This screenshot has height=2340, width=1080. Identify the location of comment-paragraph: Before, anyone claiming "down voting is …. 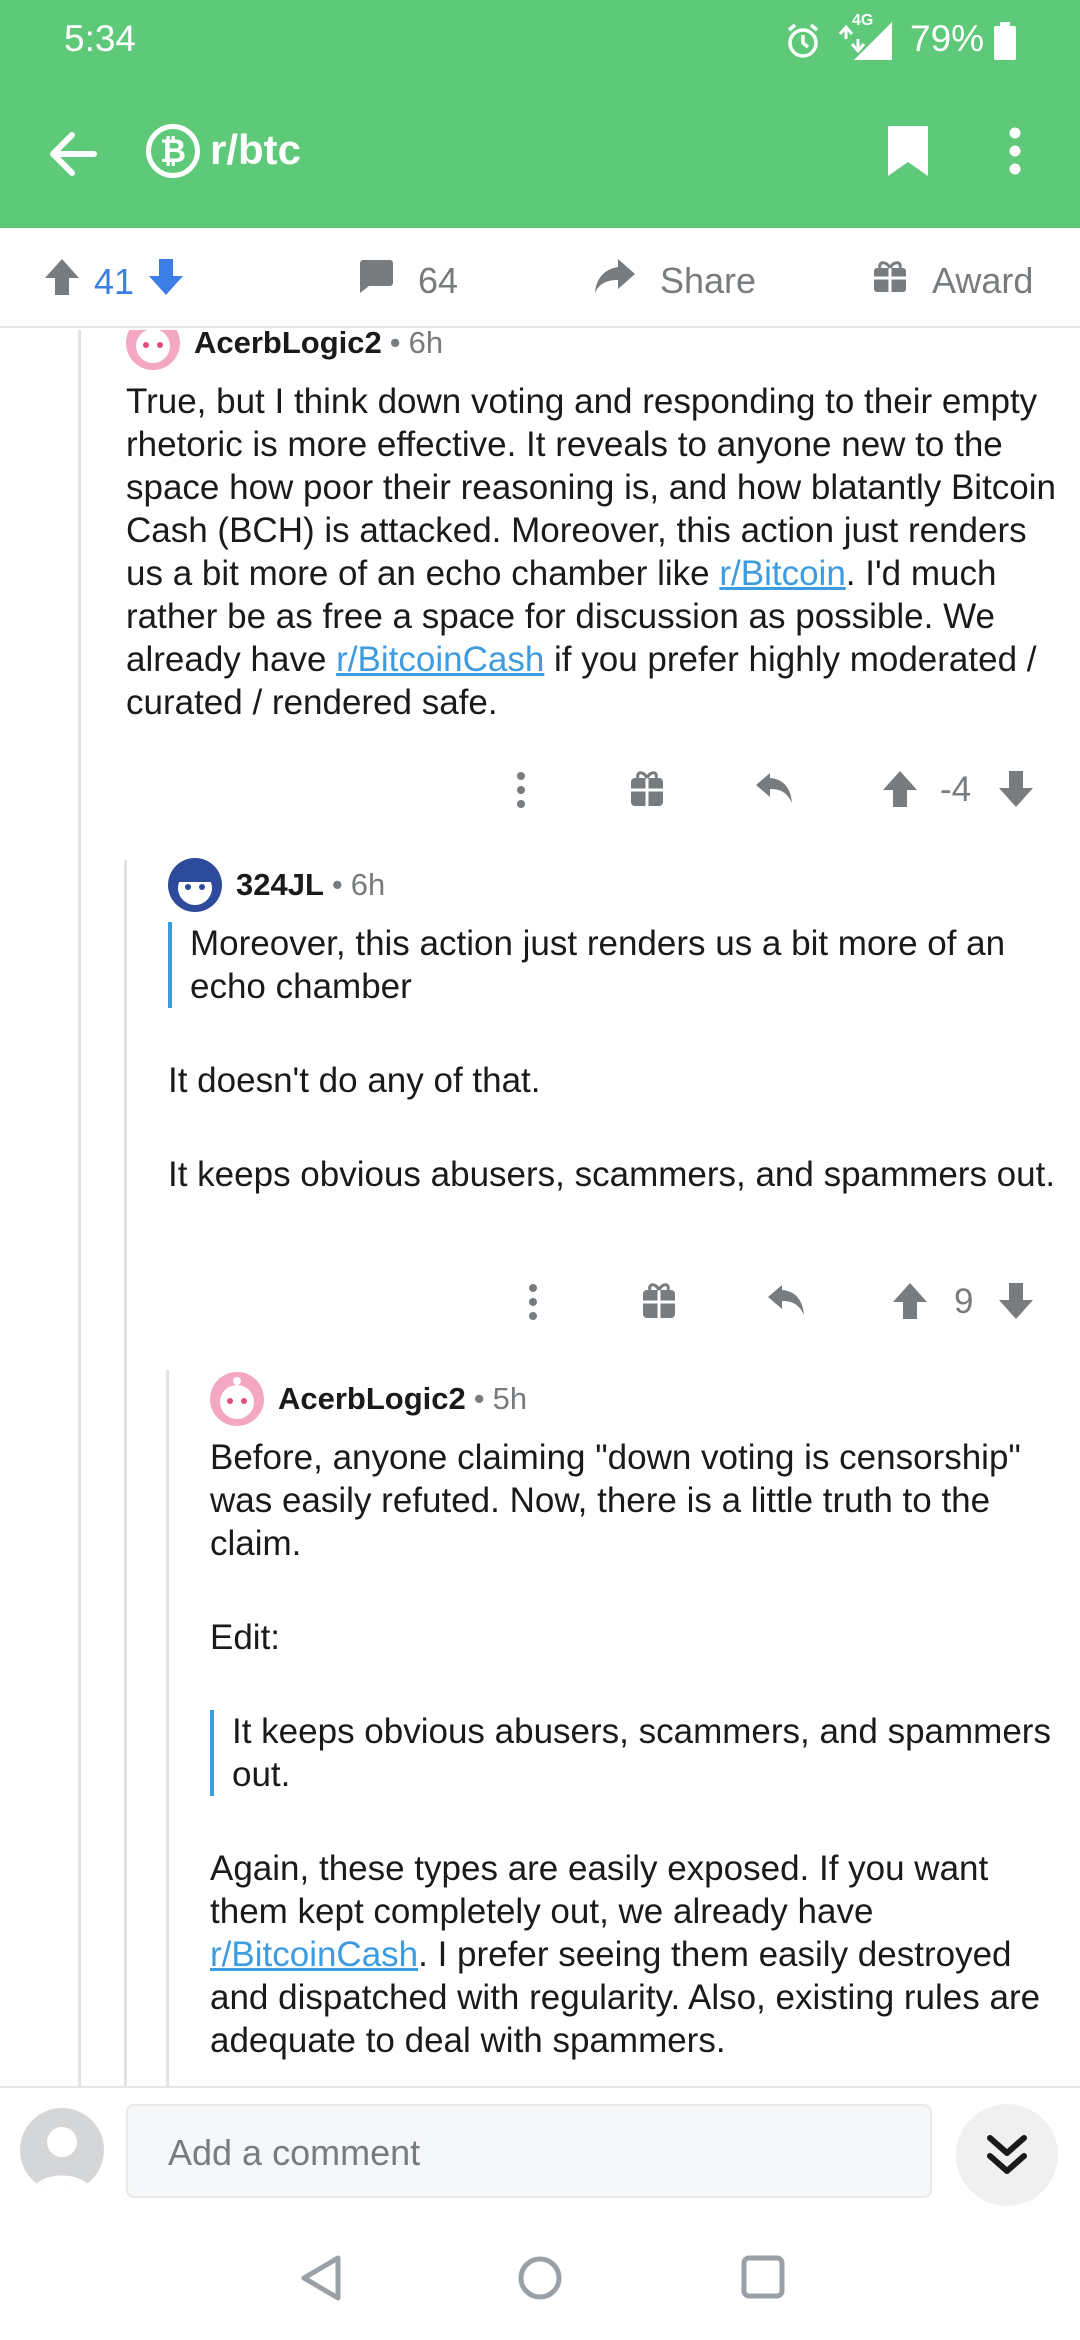
(615, 1500).